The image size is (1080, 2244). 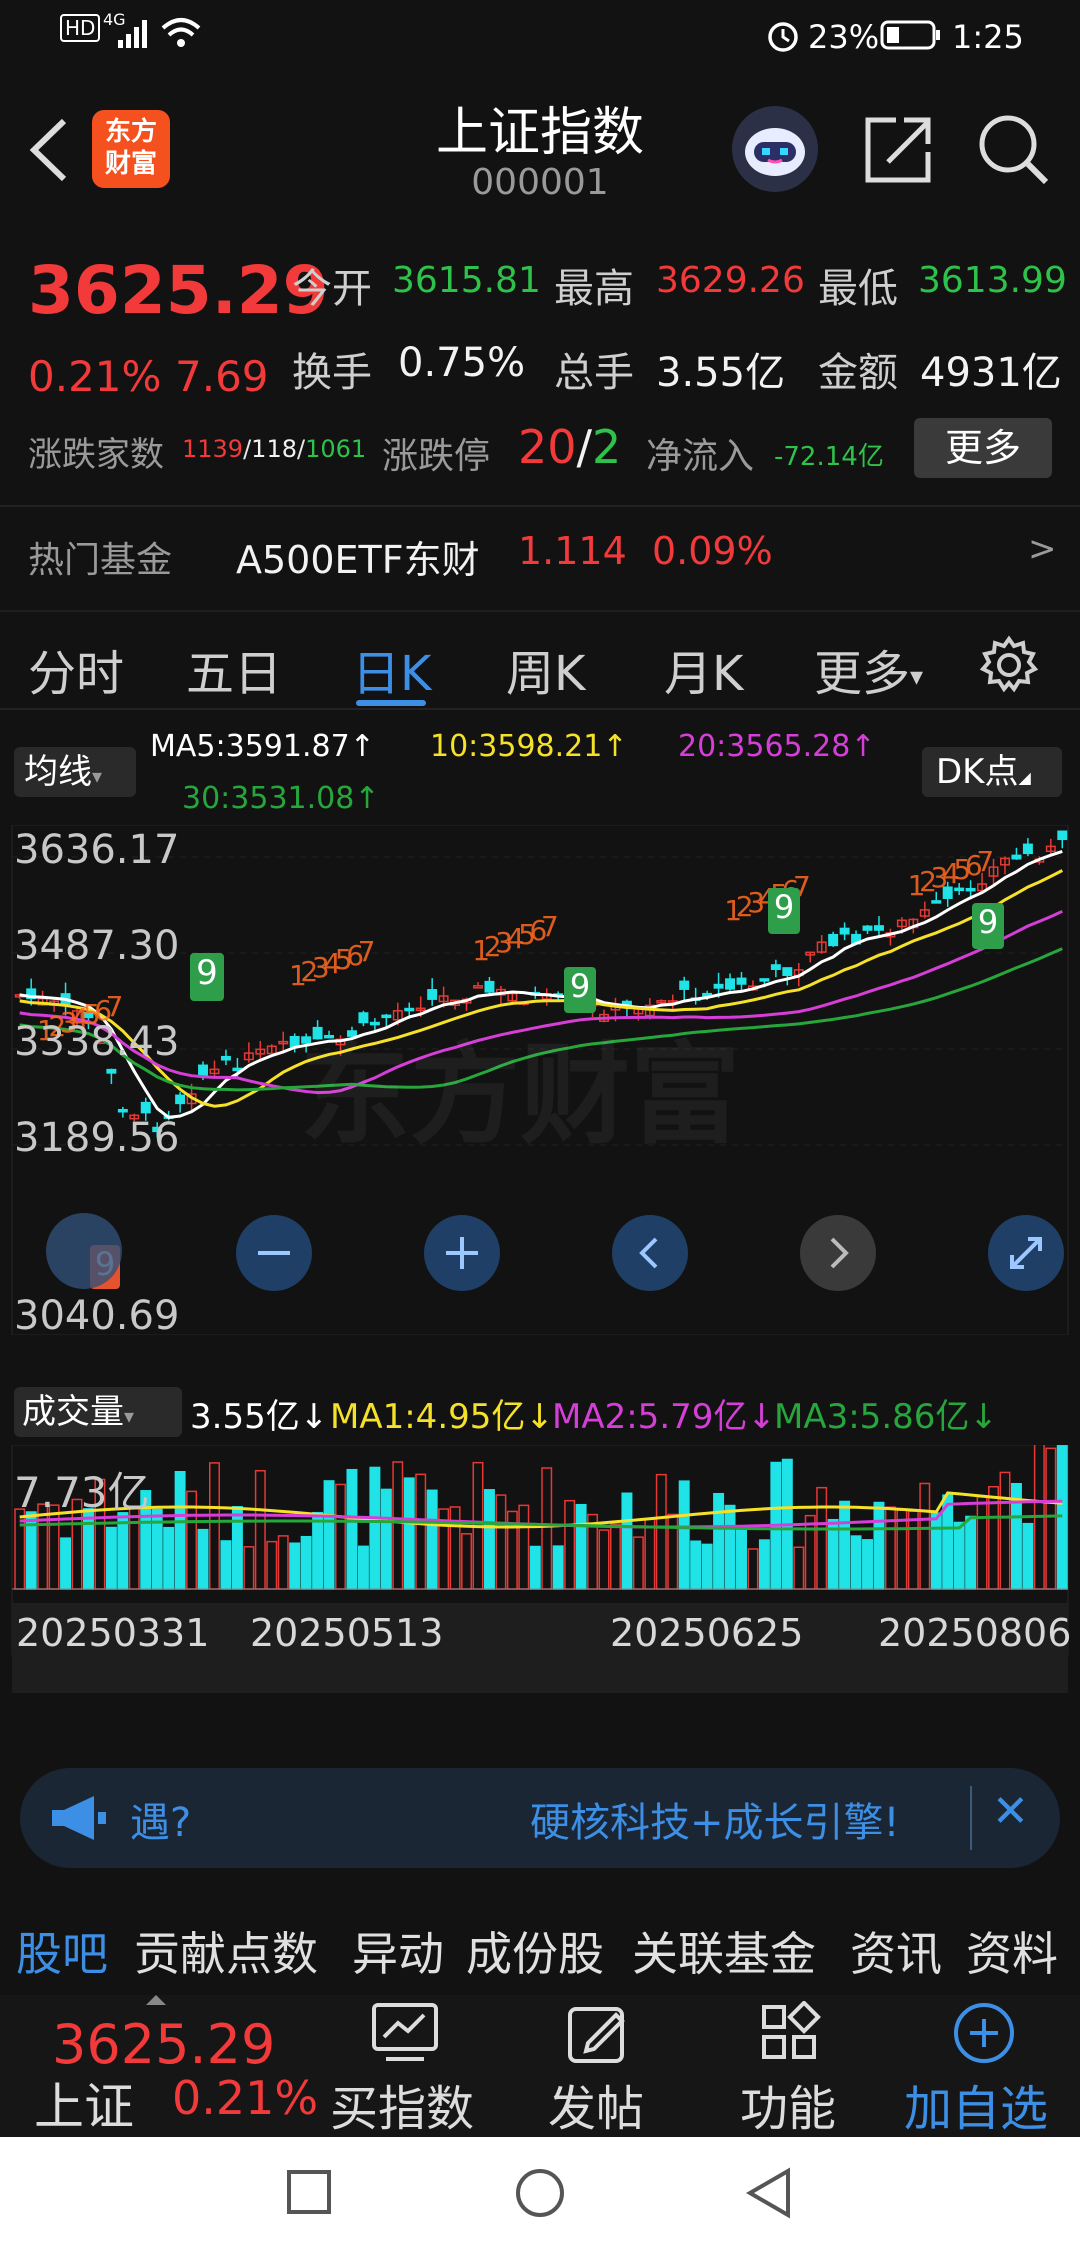 I want to click on tab-movement: 异动, so click(x=398, y=1951).